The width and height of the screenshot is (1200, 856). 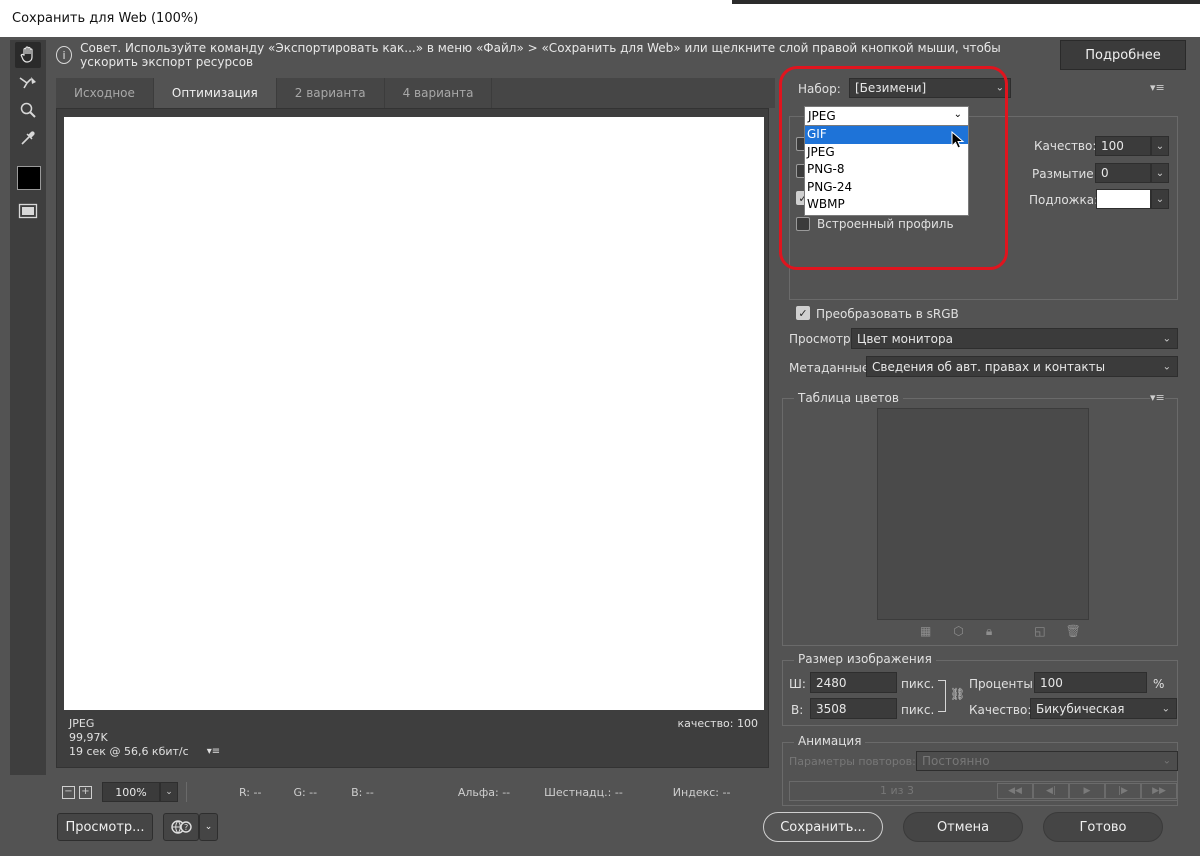 I want to click on color-table-title: Таблица цветов, so click(x=848, y=398).